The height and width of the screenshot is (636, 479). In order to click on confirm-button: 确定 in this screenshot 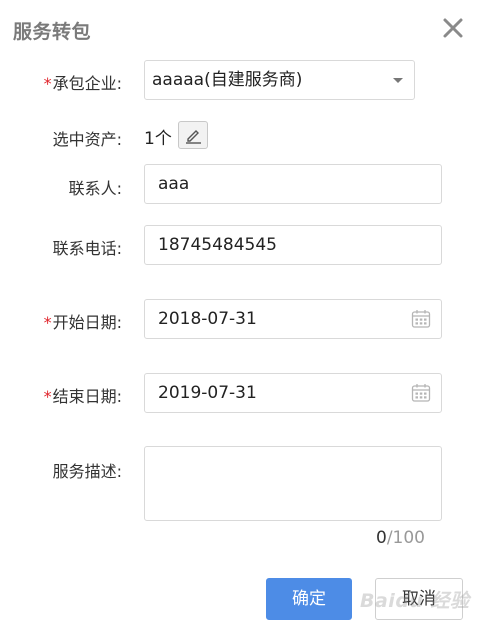, I will do `click(309, 599)`.